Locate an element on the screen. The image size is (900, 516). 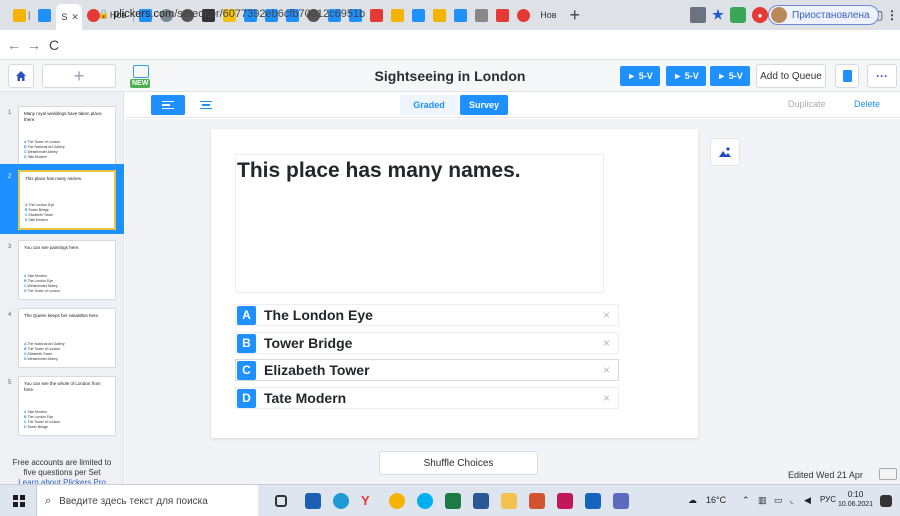
browser-more-icon: ⋮ is located at coordinates (892, 15).